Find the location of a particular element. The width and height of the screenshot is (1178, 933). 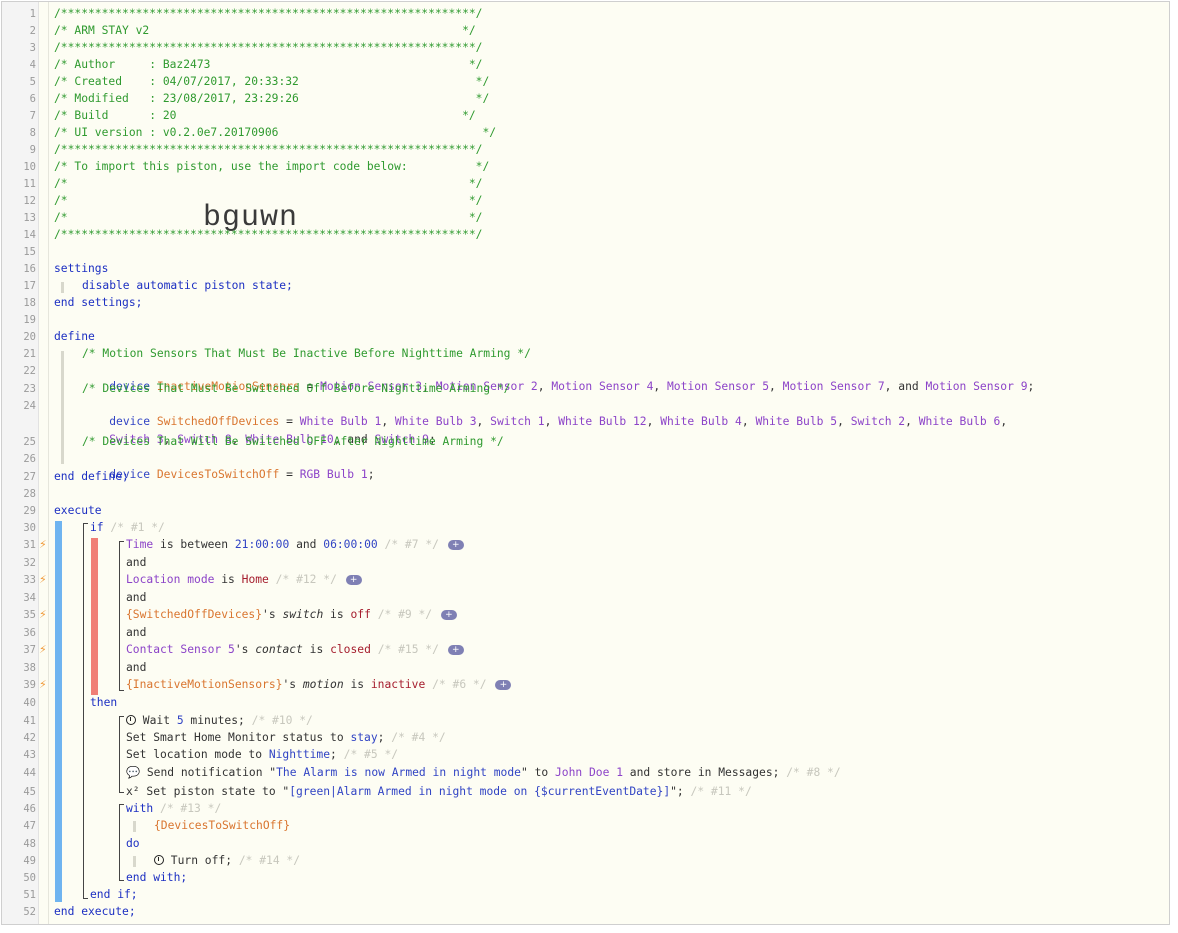

if-keyword: if is located at coordinates (97, 527).